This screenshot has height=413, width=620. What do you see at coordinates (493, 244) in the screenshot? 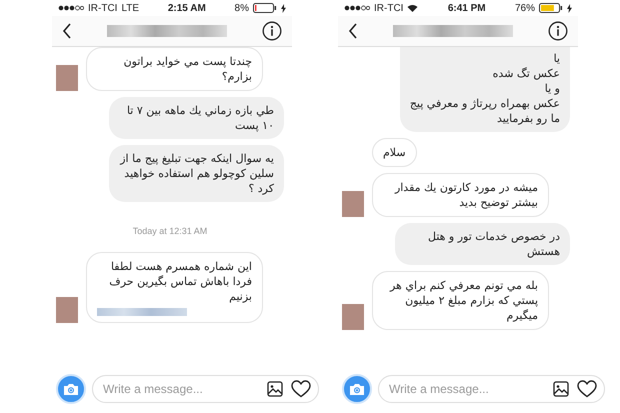
I see `message-text: در خصوص خدمات تور و هتل هستش` at bounding box center [493, 244].